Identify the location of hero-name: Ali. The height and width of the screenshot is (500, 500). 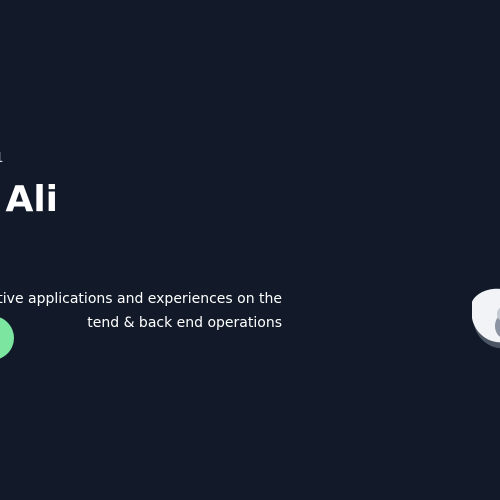
(31, 199).